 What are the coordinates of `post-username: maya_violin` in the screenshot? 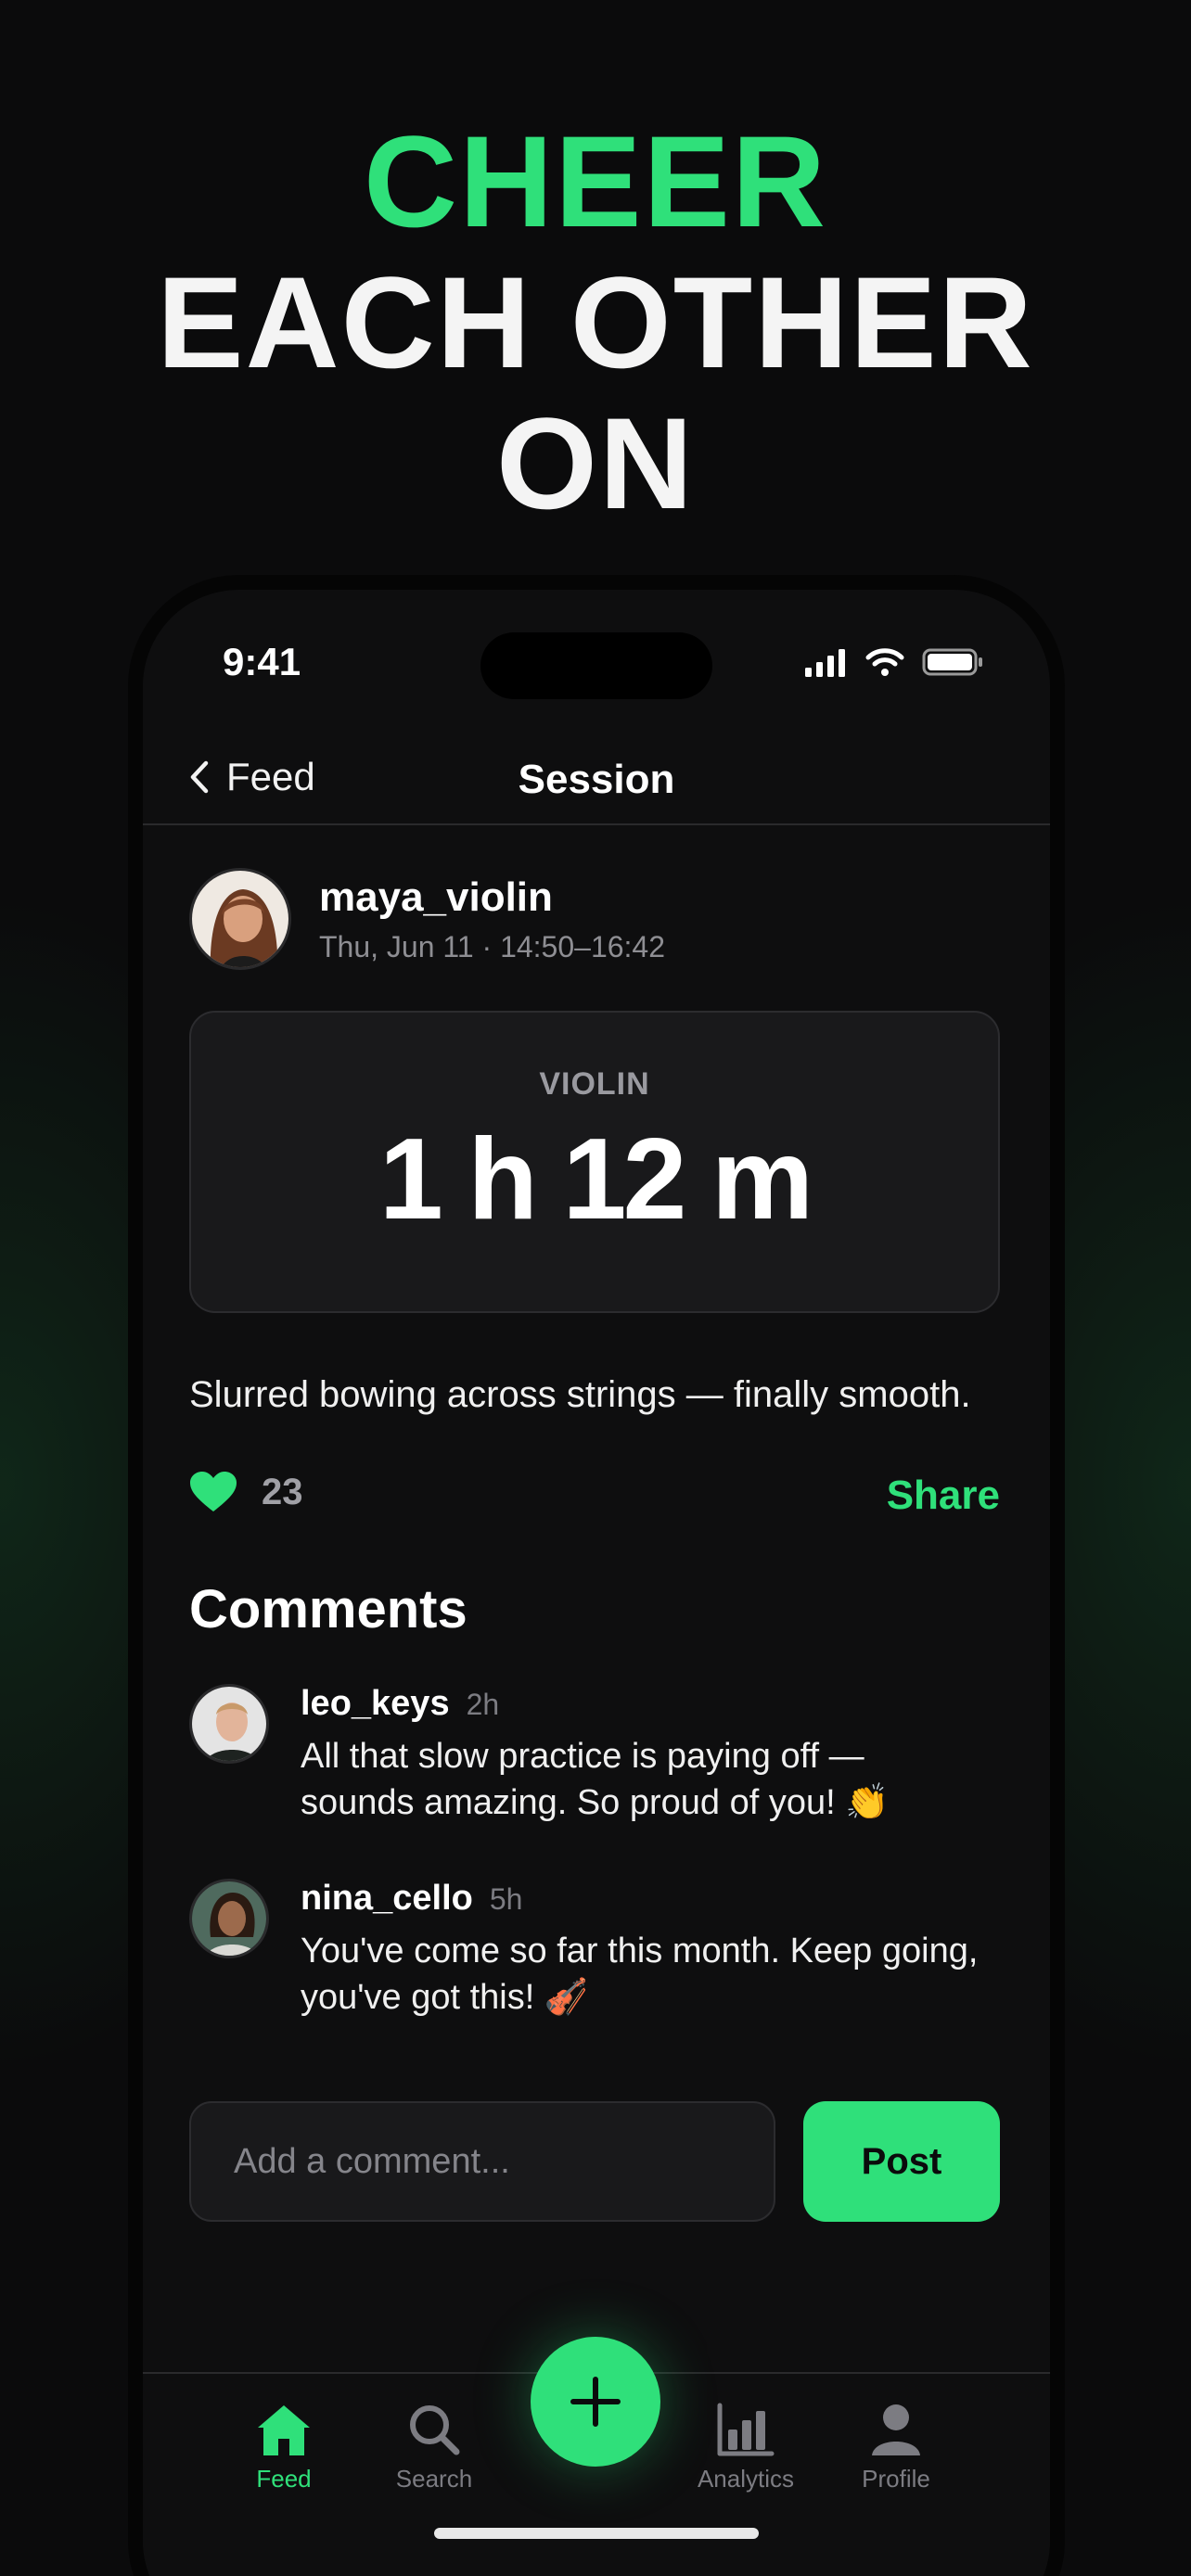 It's located at (492, 897).